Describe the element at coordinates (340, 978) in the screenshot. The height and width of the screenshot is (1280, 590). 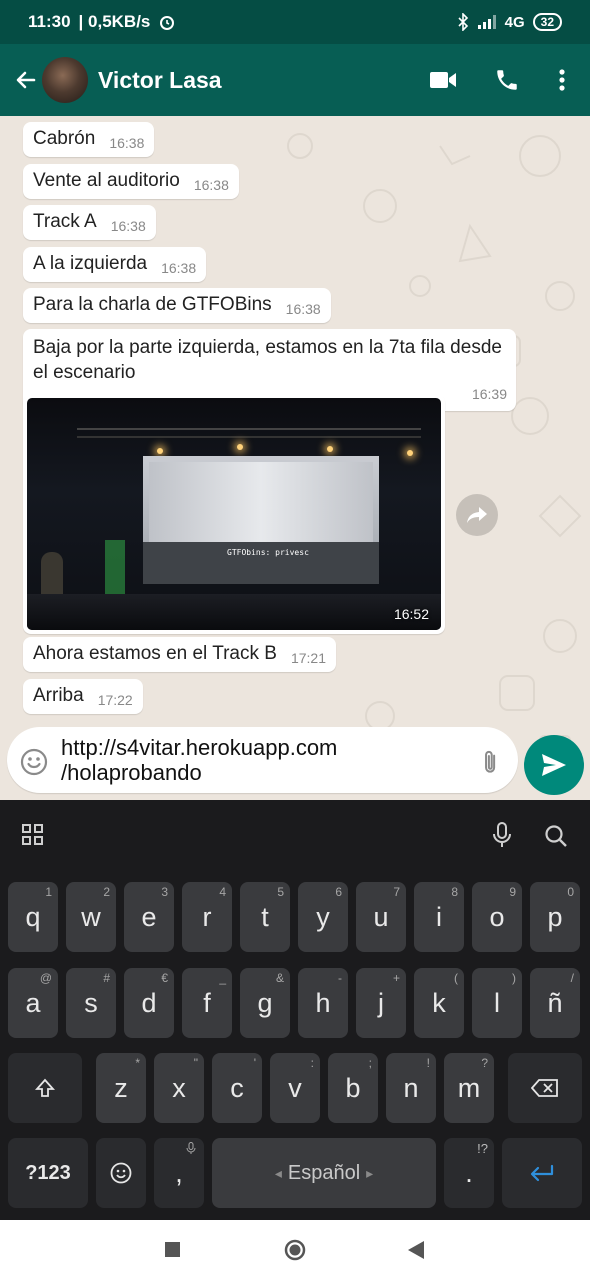
I see `key-hint: -` at that location.